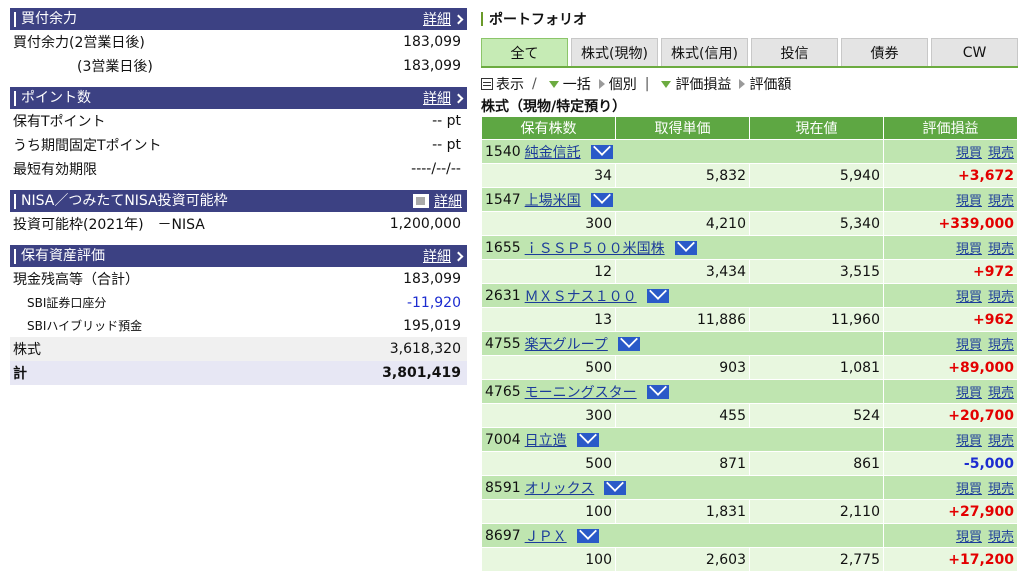  What do you see at coordinates (950, 175) in the screenshot?
I see `holding-pl: +3,672` at bounding box center [950, 175].